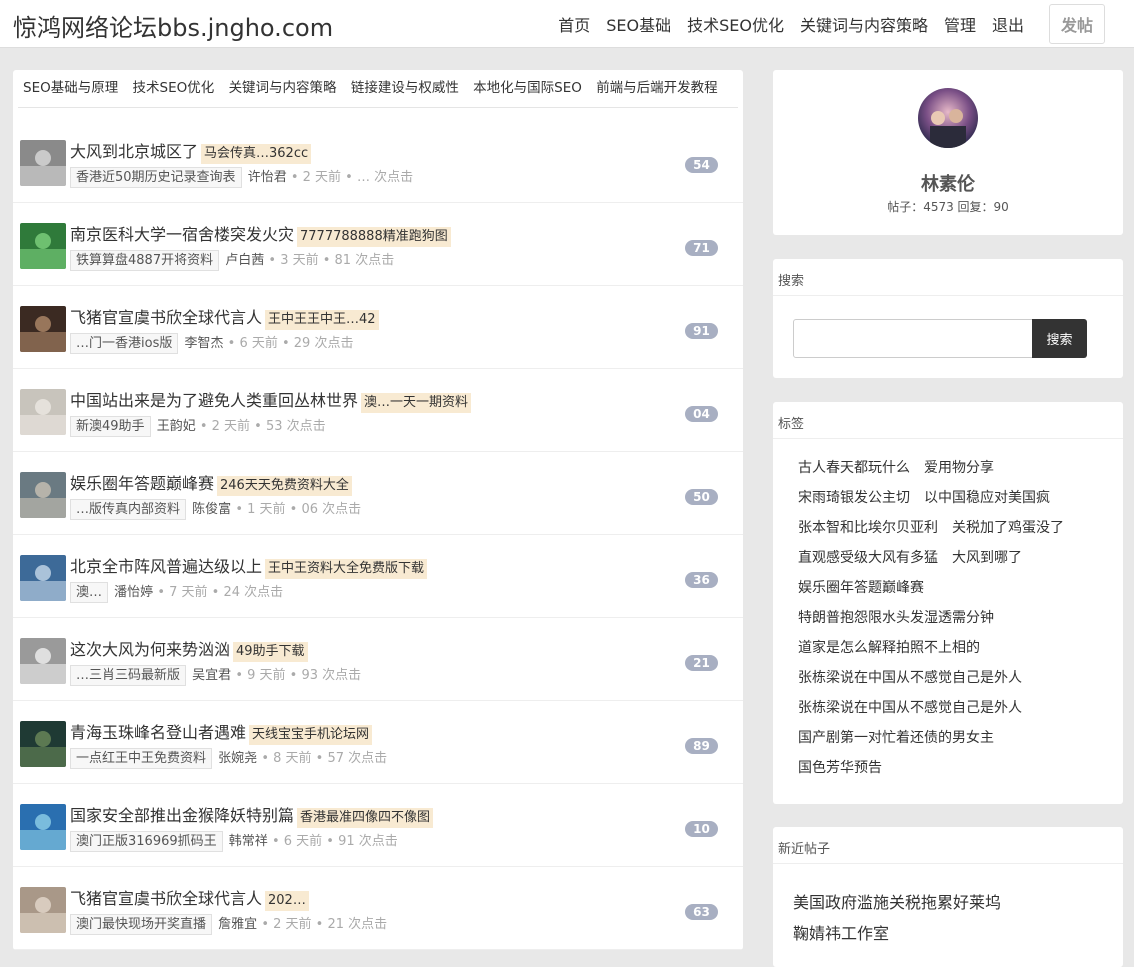 Image resolution: width=1134 pixels, height=967 pixels. I want to click on post-author: 卢白茜, so click(244, 260).